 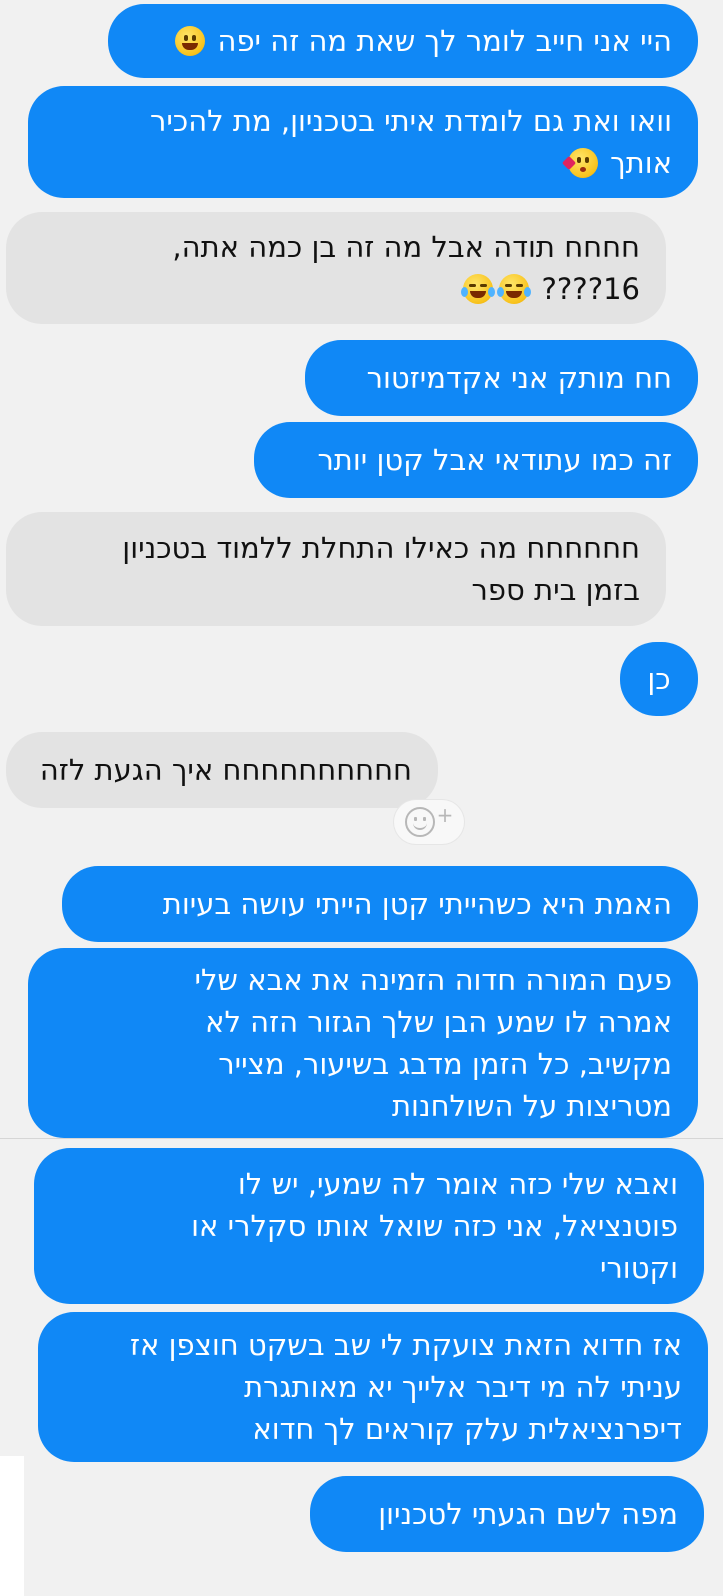 I want to click on message-bubble-incoming: חחחחחחחחחח איך הגעת לזה, so click(x=222, y=770).